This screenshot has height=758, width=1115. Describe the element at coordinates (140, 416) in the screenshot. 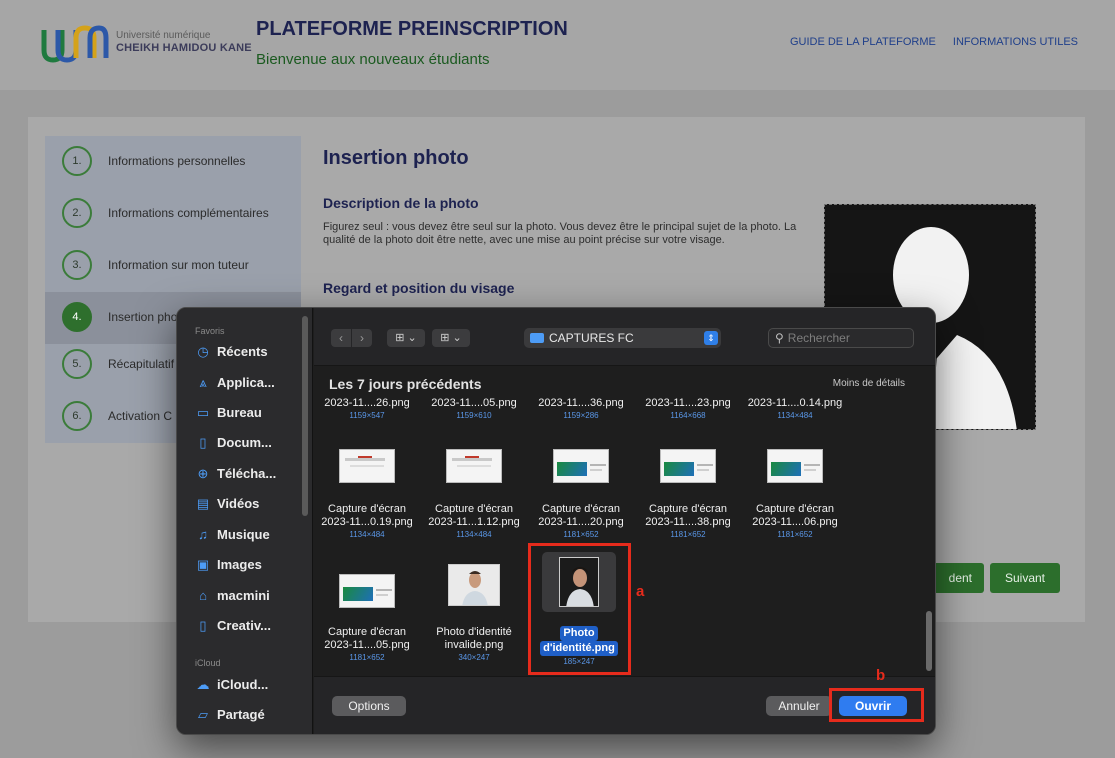

I see `step-label: Activation C` at that location.